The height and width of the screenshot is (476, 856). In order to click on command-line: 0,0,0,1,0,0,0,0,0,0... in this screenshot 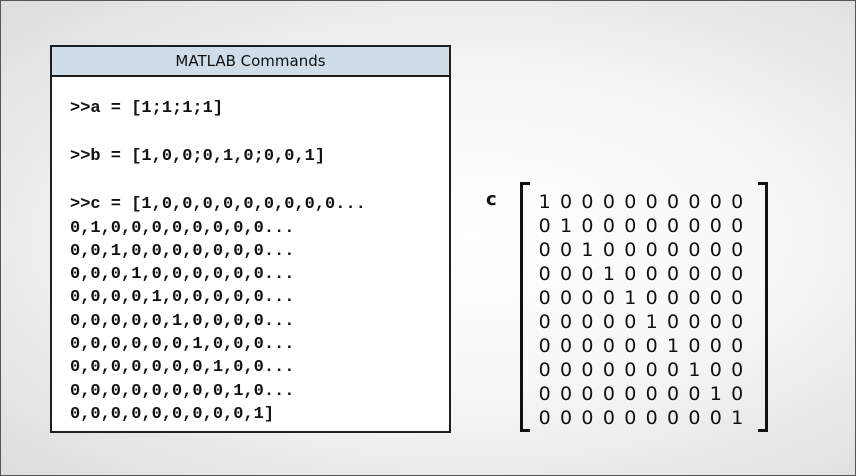, I will do `click(182, 274)`.